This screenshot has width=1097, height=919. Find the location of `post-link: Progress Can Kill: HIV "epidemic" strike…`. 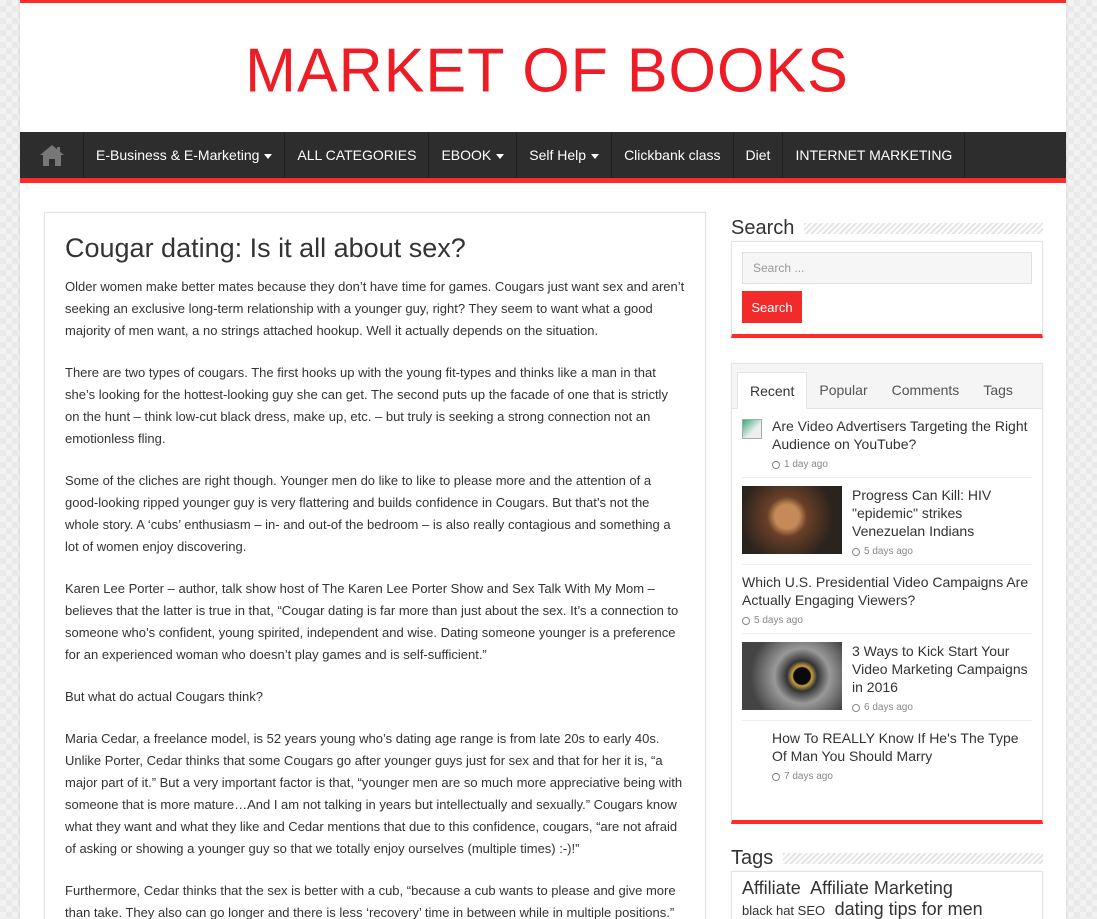

post-link: Progress Can Kill: HIV "epidemic" strike… is located at coordinates (942, 513).